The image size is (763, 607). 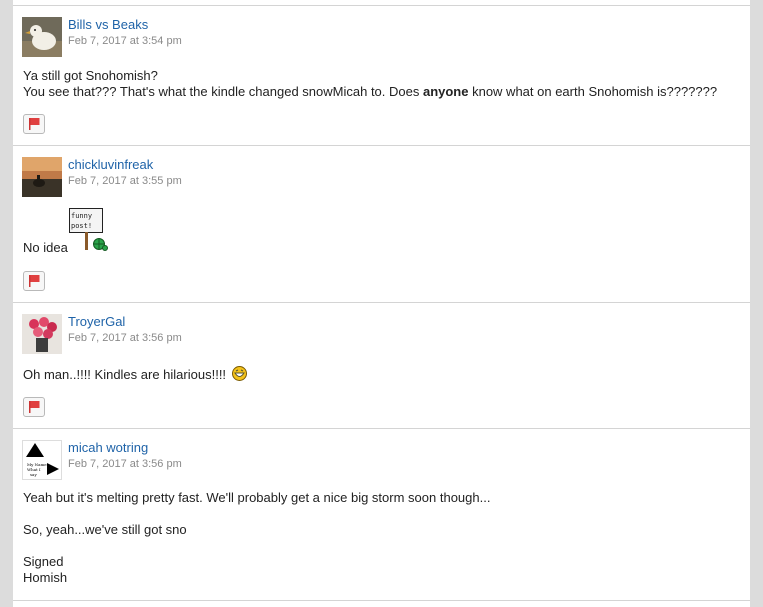 What do you see at coordinates (81, 216) in the screenshot?
I see `svg-text: funny` at bounding box center [81, 216].